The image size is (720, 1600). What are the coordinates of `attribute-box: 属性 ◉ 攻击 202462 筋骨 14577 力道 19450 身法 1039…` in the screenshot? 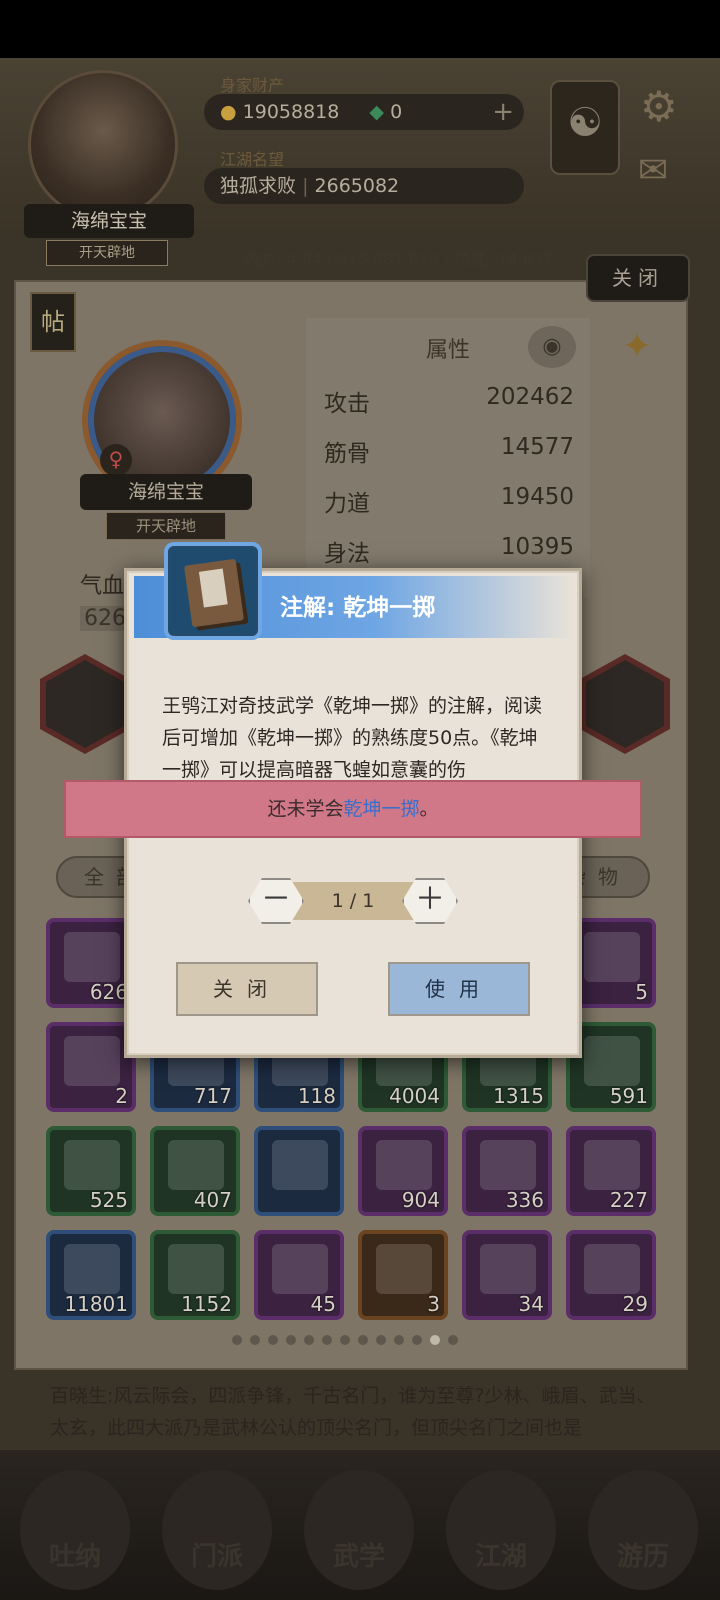 It's located at (448, 458).